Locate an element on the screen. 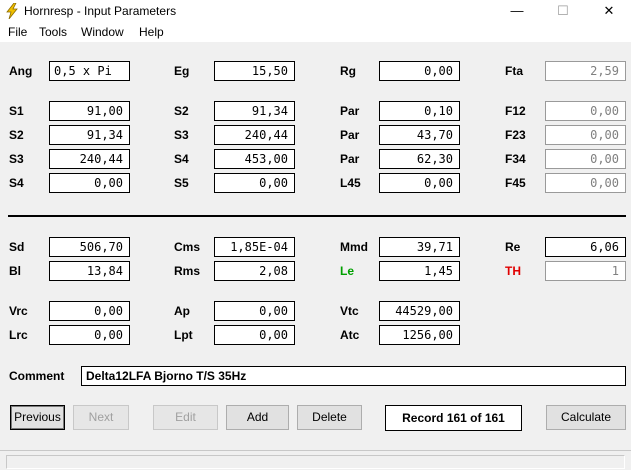  previous-button: Previous is located at coordinates (37, 417).